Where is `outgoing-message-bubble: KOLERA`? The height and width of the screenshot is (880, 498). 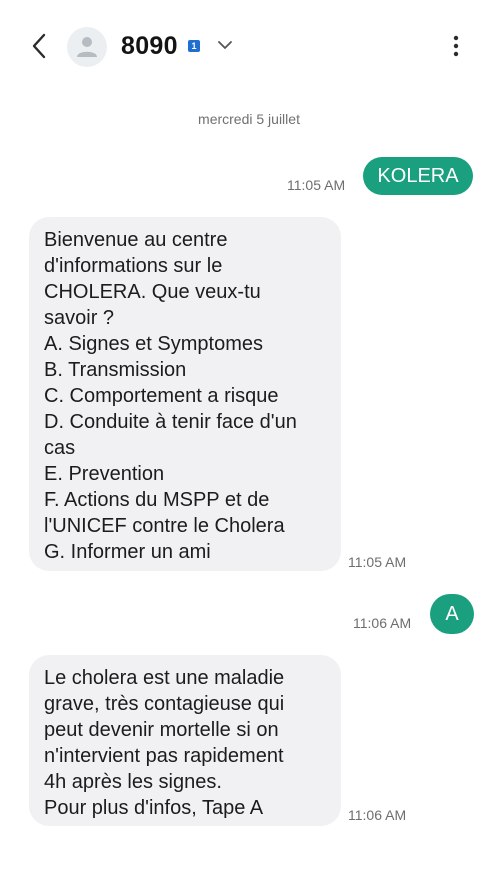 outgoing-message-bubble: KOLERA is located at coordinates (418, 176).